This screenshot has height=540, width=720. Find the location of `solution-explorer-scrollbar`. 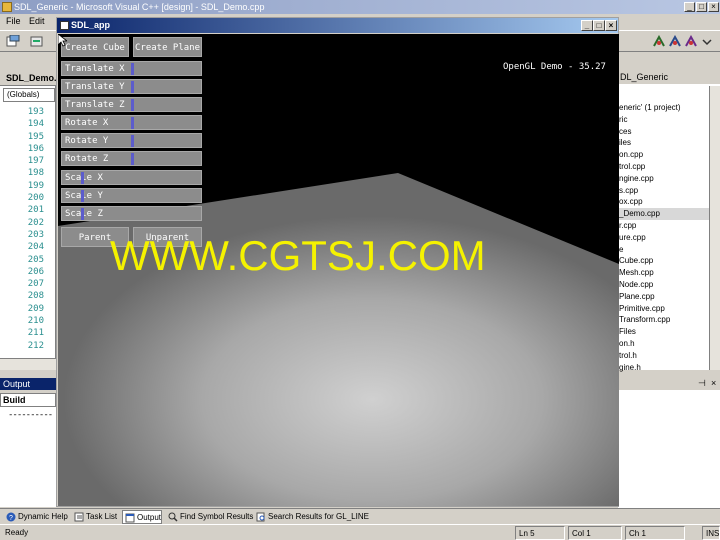

solution-explorer-scrollbar is located at coordinates (714, 228).